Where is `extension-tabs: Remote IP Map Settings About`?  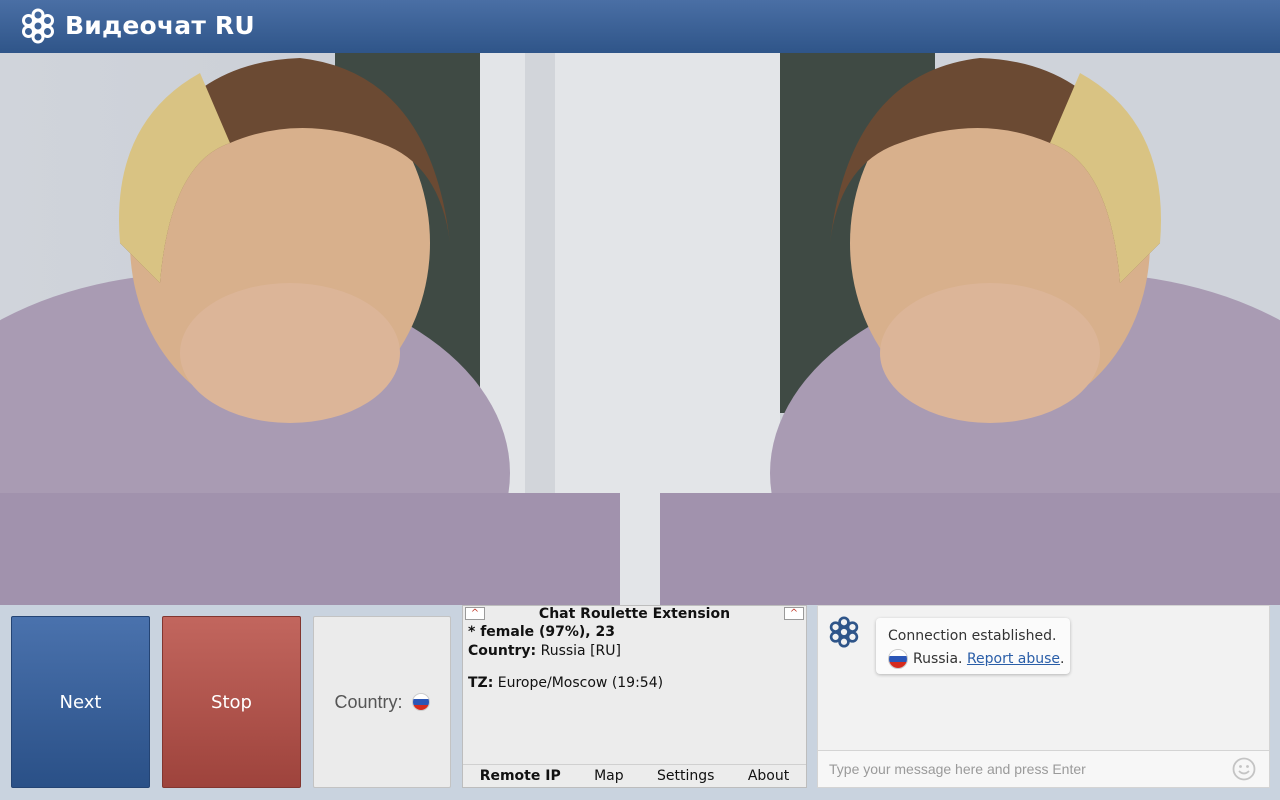 extension-tabs: Remote IP Map Settings About is located at coordinates (634, 775).